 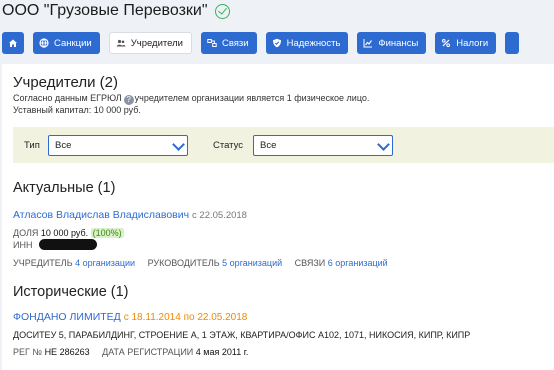 I want to click on people-icon, so click(x=121, y=43).